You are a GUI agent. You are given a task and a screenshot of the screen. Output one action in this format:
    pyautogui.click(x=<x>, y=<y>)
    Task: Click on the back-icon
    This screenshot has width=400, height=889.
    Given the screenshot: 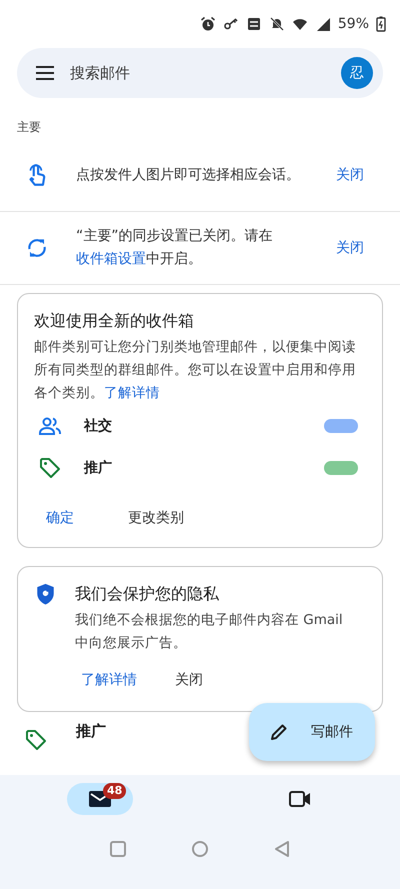 What is the action you would take?
    pyautogui.click(x=282, y=849)
    